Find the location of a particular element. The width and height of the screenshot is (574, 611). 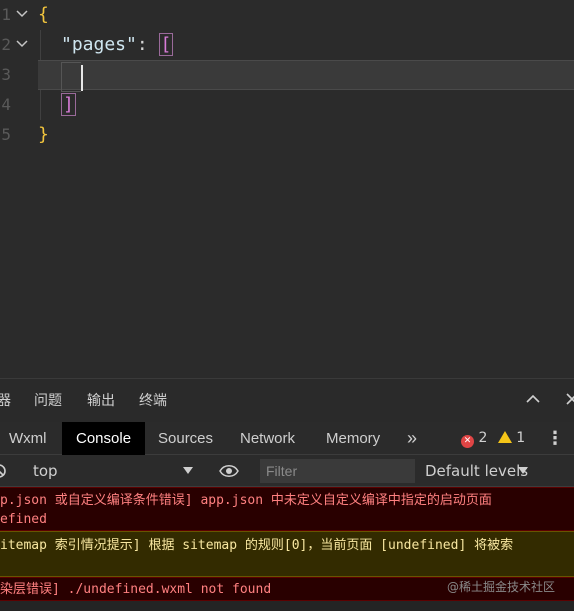

text-cursor is located at coordinates (82, 78).